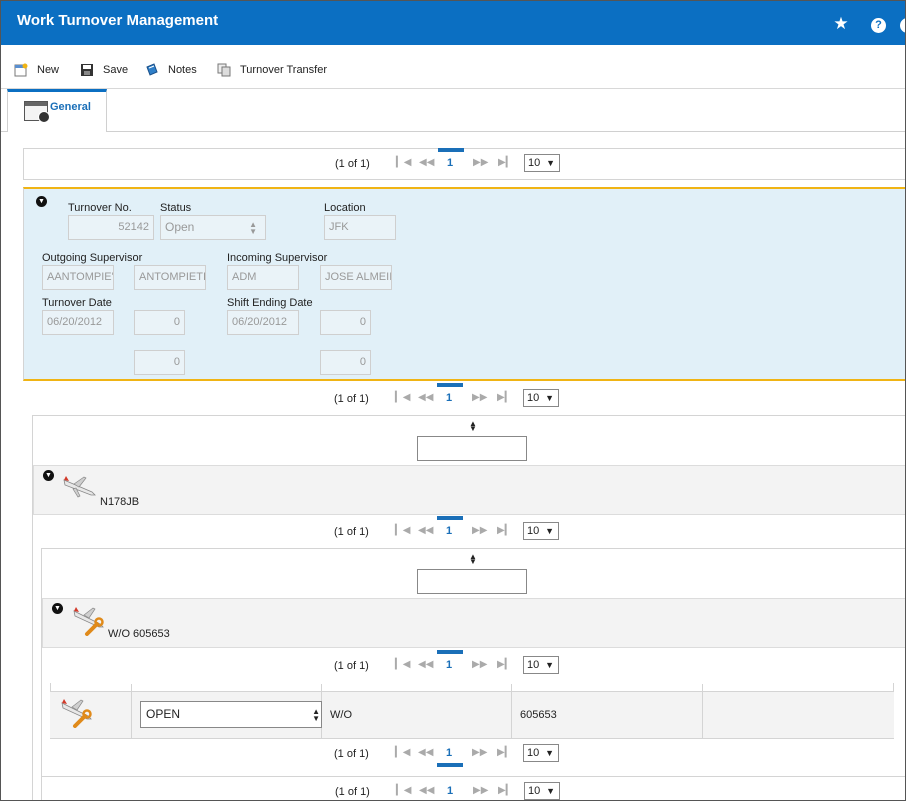 Image resolution: width=906 pixels, height=801 pixels. Describe the element at coordinates (453, 69) in the screenshot. I see `toolbar: New Save Notes Turnover Transfer` at that location.